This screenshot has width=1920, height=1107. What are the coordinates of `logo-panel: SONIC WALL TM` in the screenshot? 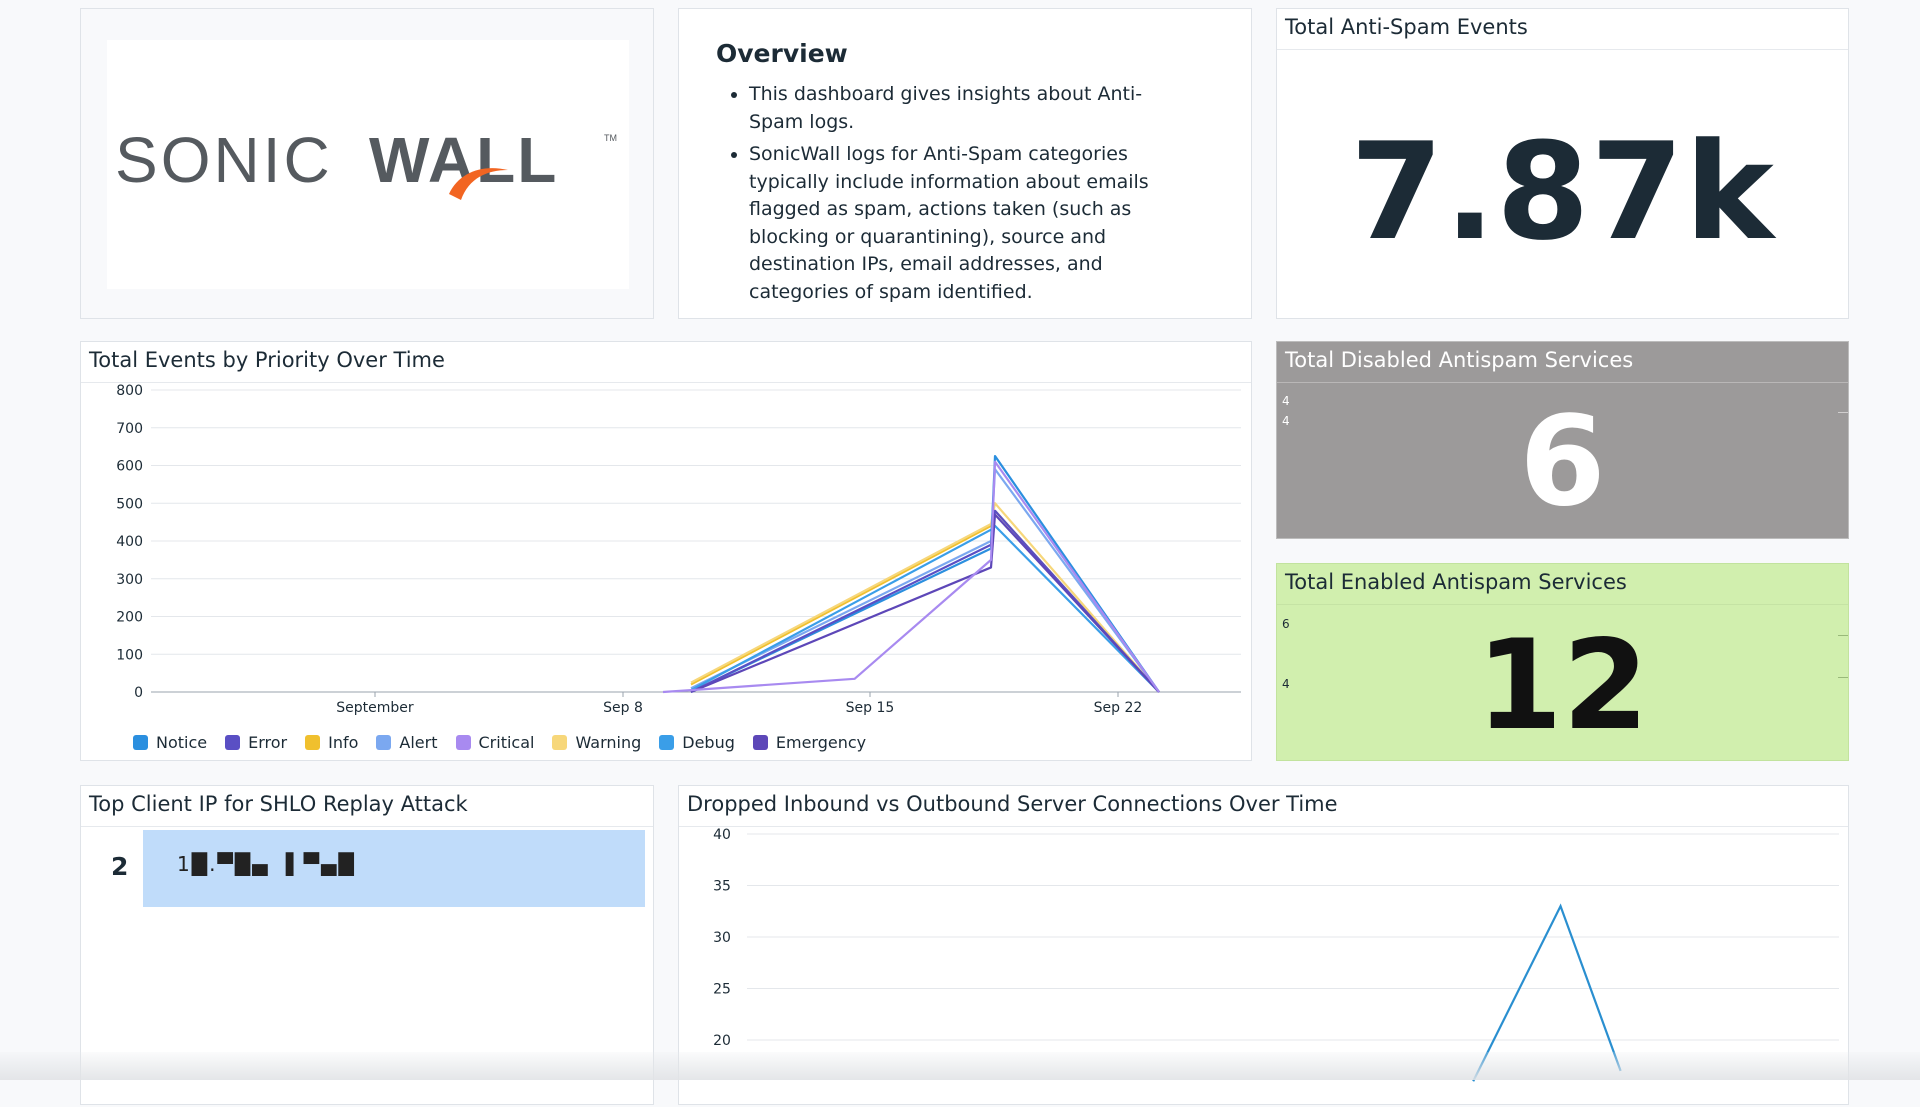 It's located at (367, 163).